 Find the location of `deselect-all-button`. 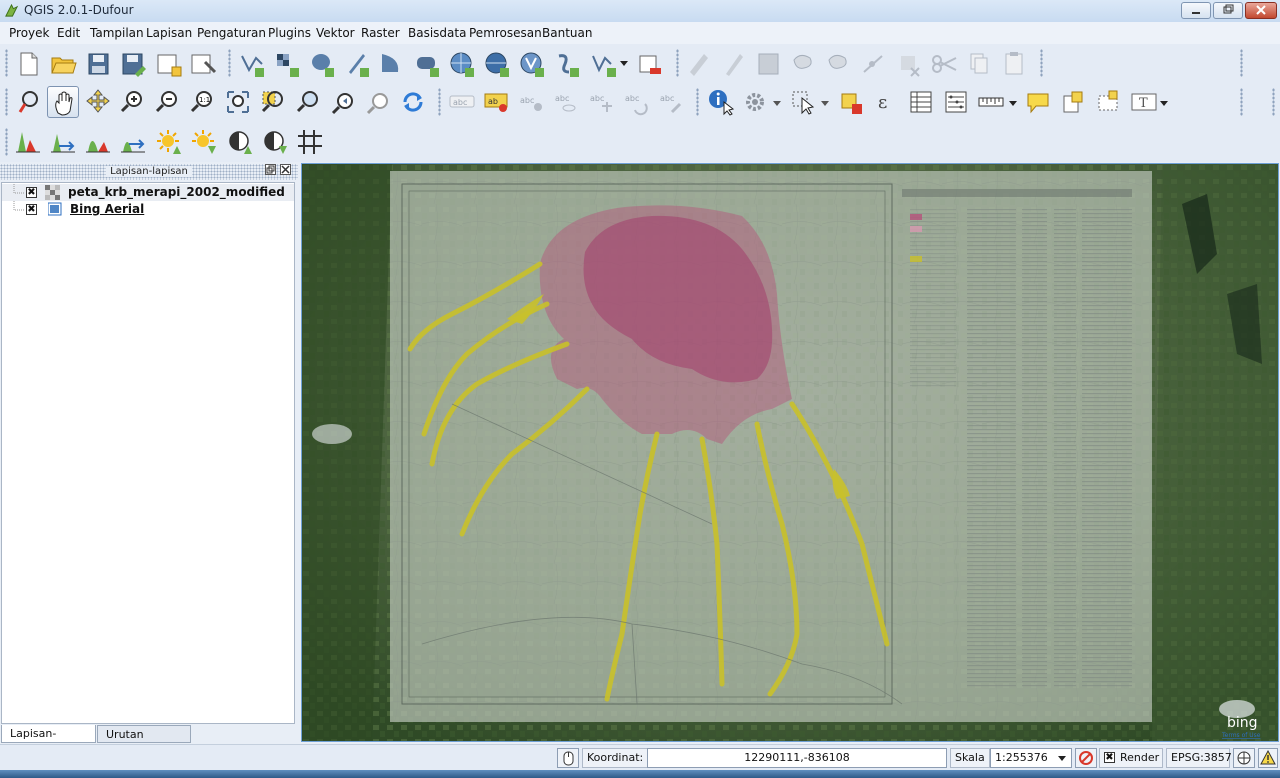

deselect-all-button is located at coordinates (852, 102).